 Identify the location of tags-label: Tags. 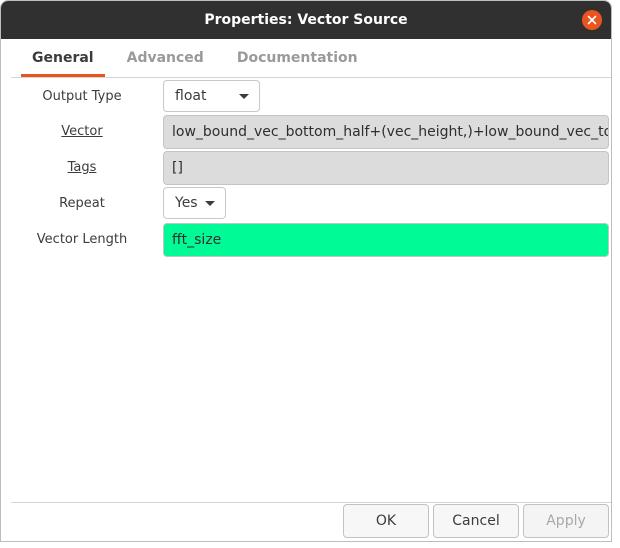
(82, 167).